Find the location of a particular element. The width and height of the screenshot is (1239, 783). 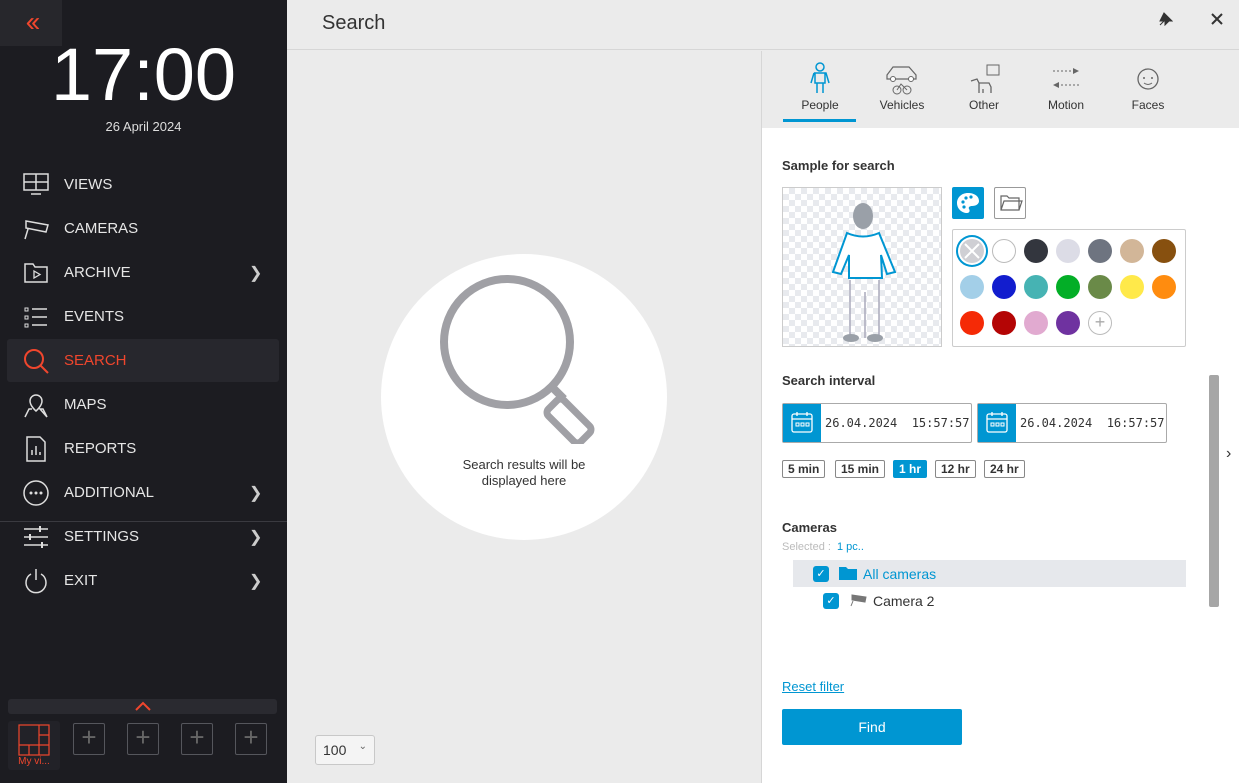

sidebar-item-views: VIEWS is located at coordinates (143, 184).